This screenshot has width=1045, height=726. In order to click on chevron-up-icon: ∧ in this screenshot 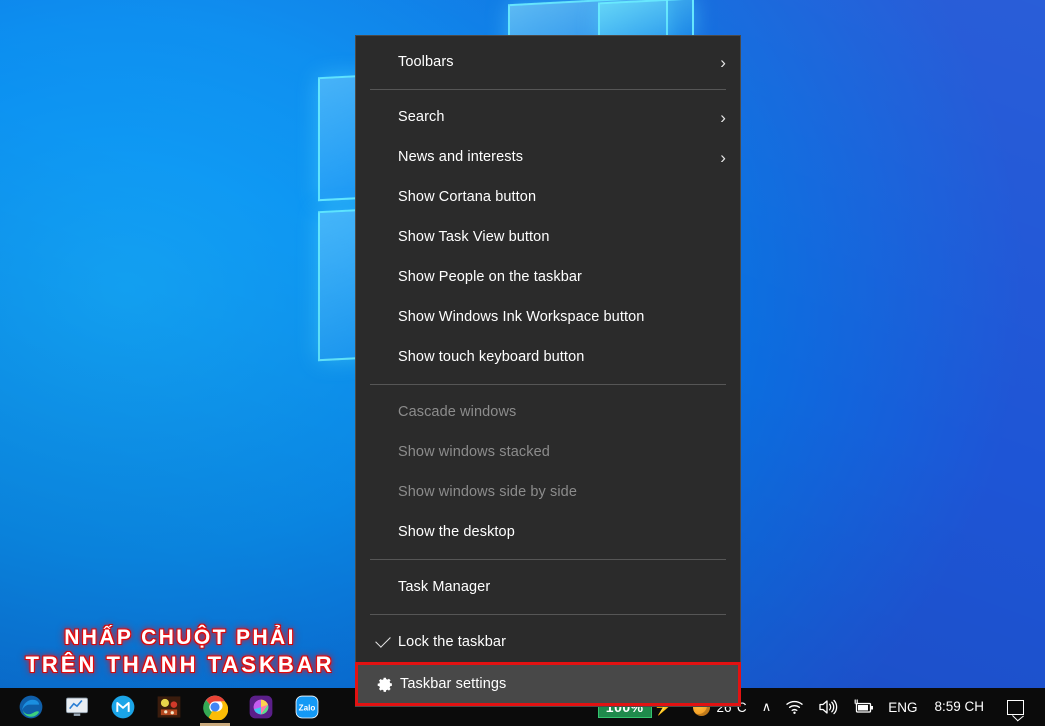, I will do `click(766, 706)`.